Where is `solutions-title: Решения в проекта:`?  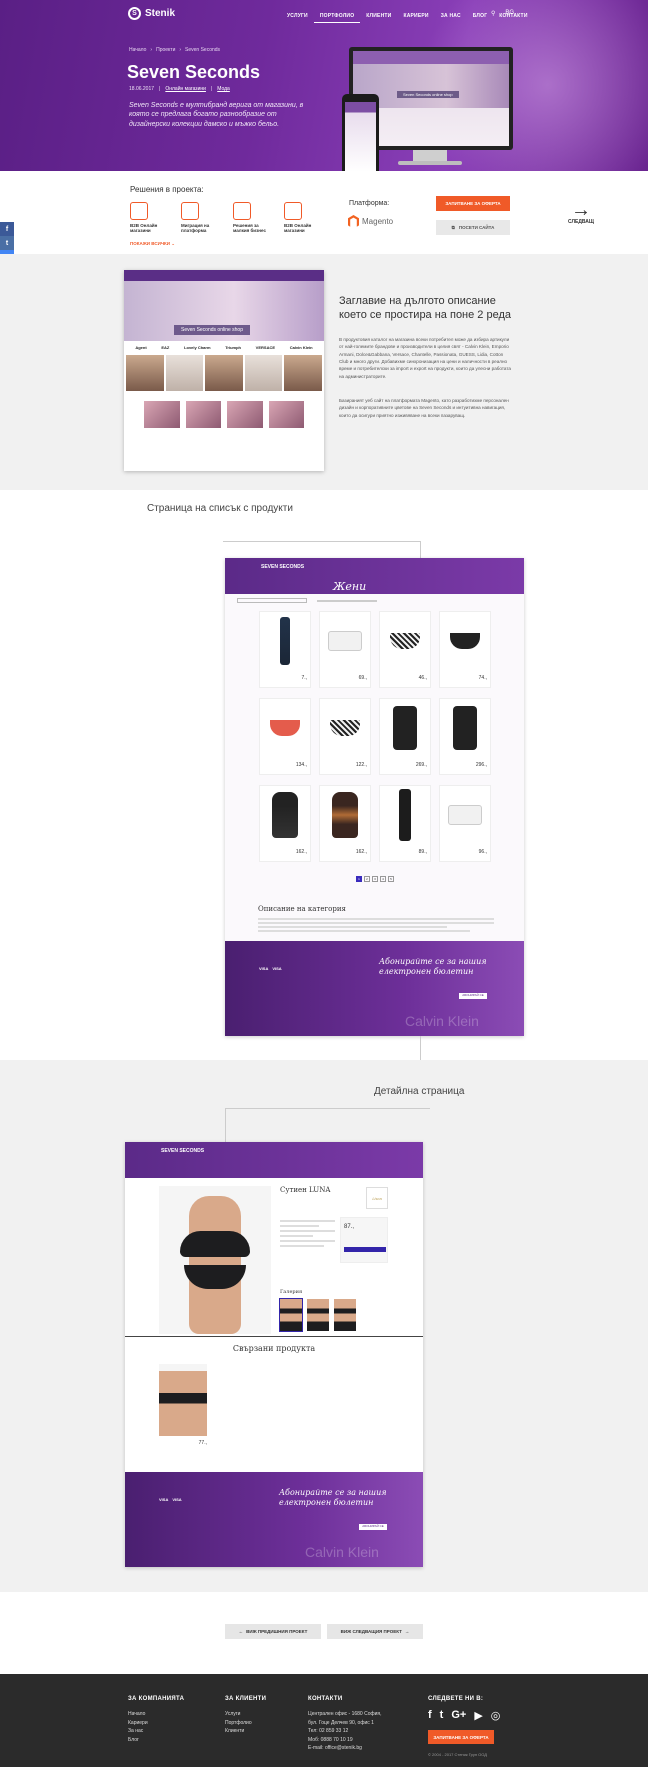
solutions-title: Решения в проекта: is located at coordinates (167, 189).